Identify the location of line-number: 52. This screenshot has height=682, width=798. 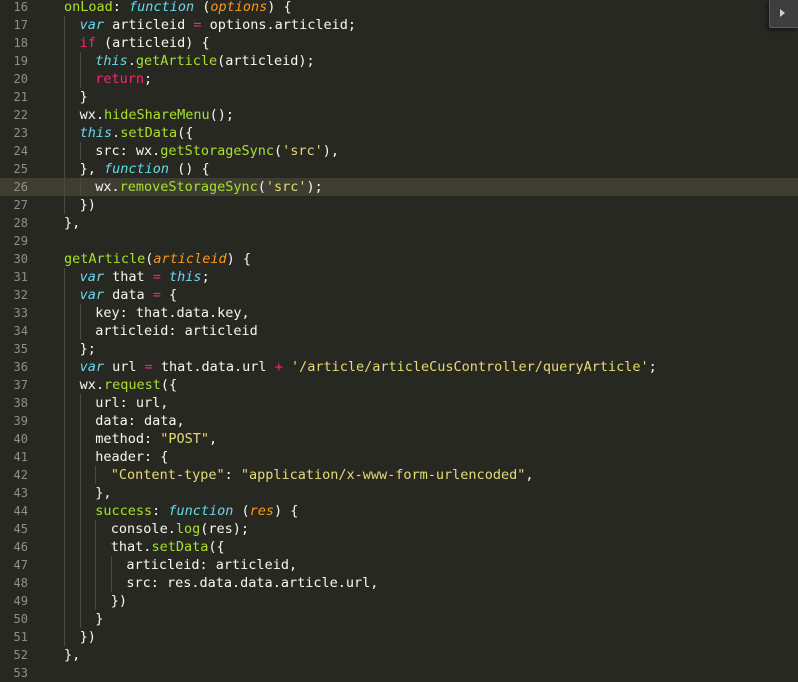
(20, 655).